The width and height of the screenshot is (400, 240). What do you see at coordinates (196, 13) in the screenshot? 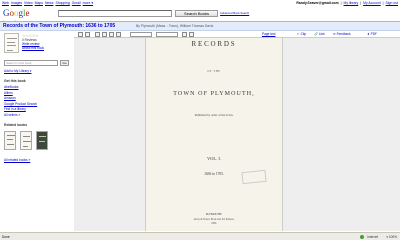
I see `search-books-button: Search Books` at bounding box center [196, 13].